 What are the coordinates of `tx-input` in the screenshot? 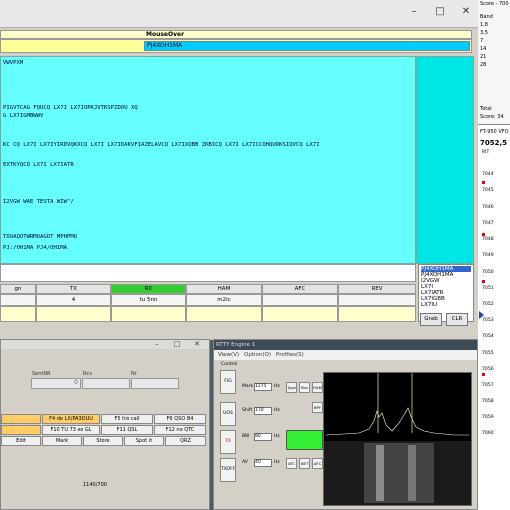 It's located at (208, 273).